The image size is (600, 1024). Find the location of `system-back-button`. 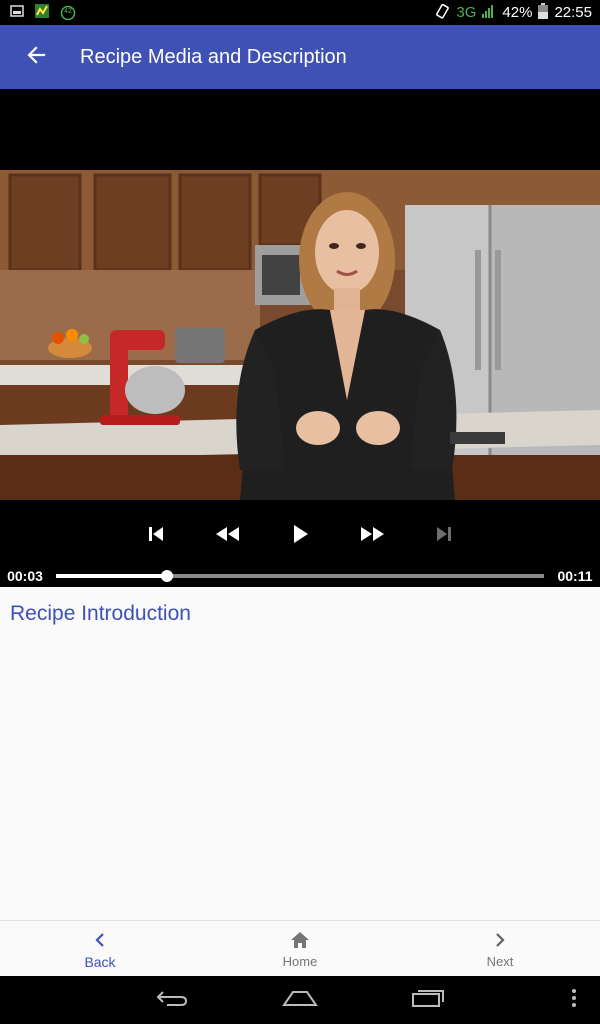

system-back-button is located at coordinates (172, 1000).